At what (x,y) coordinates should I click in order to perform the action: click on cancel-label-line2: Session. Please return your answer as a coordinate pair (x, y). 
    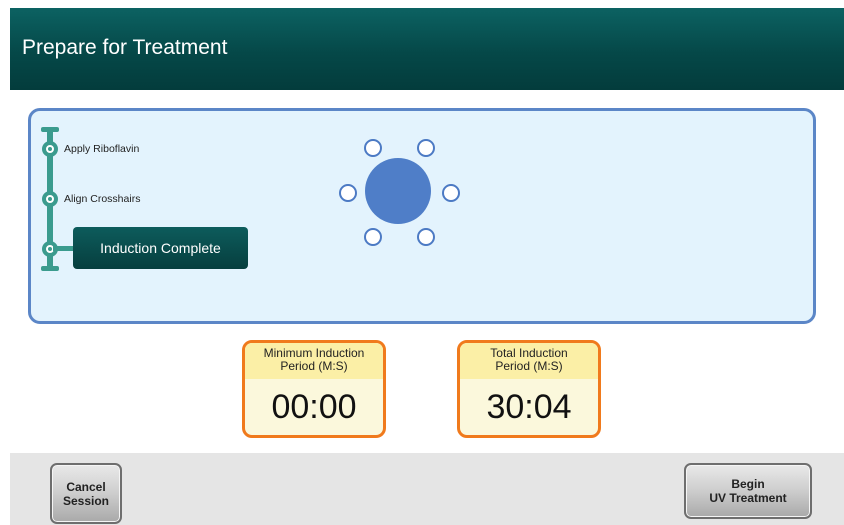
    Looking at the image, I should click on (86, 500).